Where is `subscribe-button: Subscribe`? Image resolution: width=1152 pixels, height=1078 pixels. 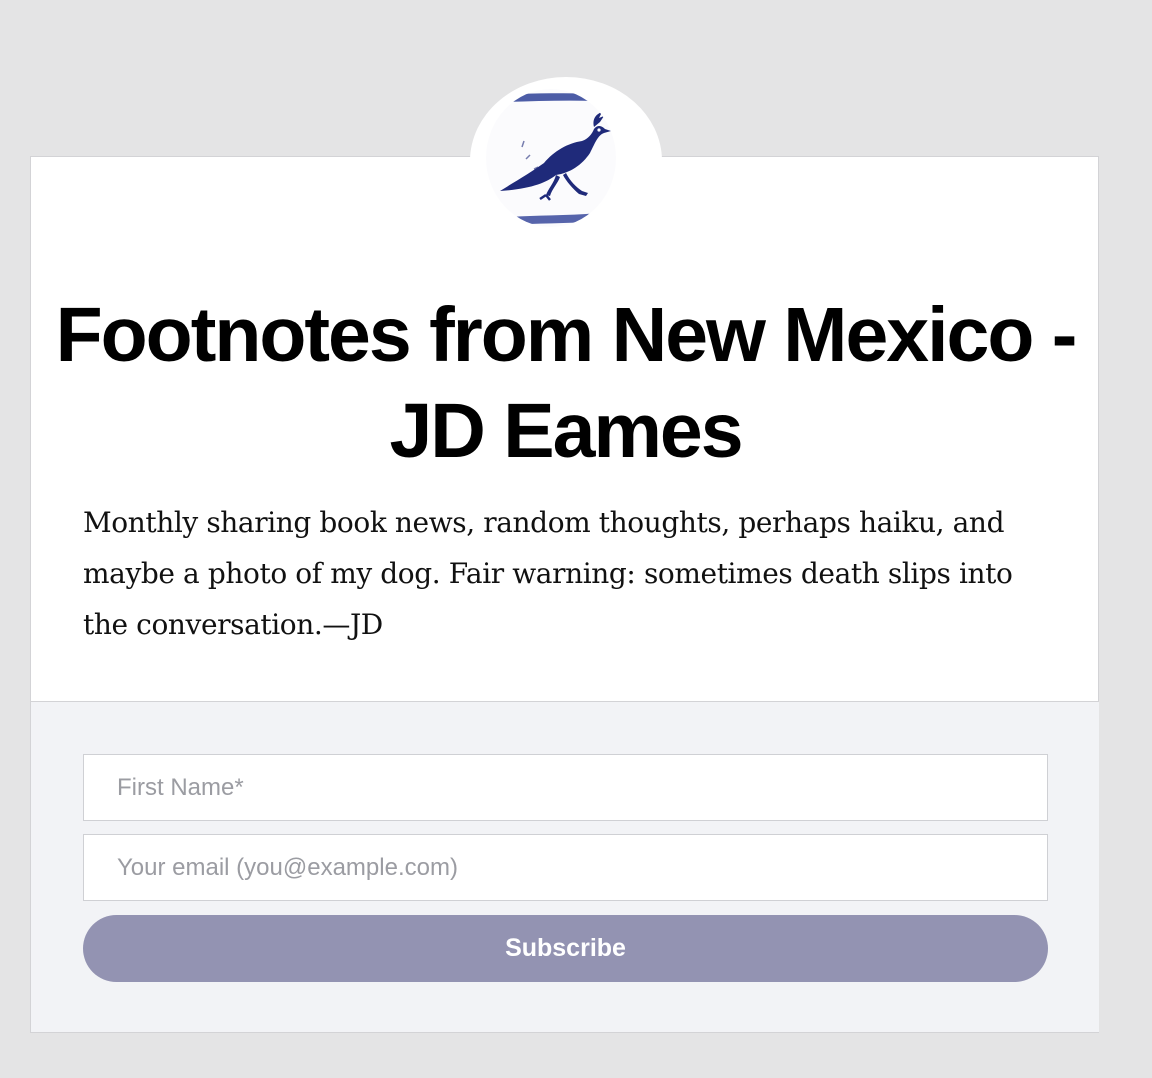
subscribe-button: Subscribe is located at coordinates (565, 948).